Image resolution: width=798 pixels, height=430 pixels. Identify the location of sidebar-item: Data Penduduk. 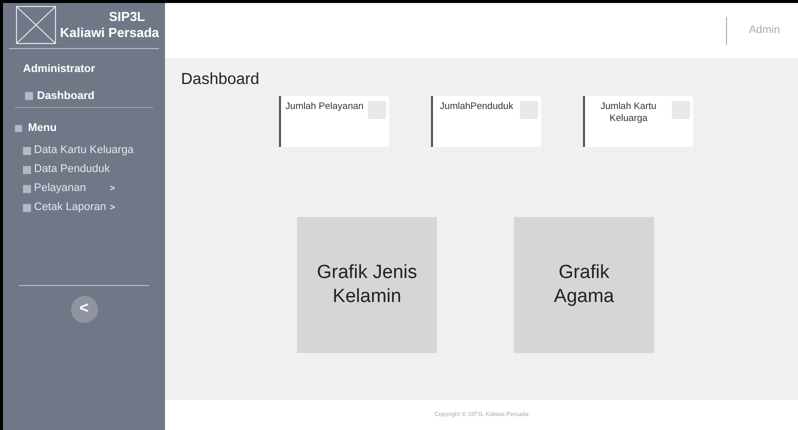
(84, 169).